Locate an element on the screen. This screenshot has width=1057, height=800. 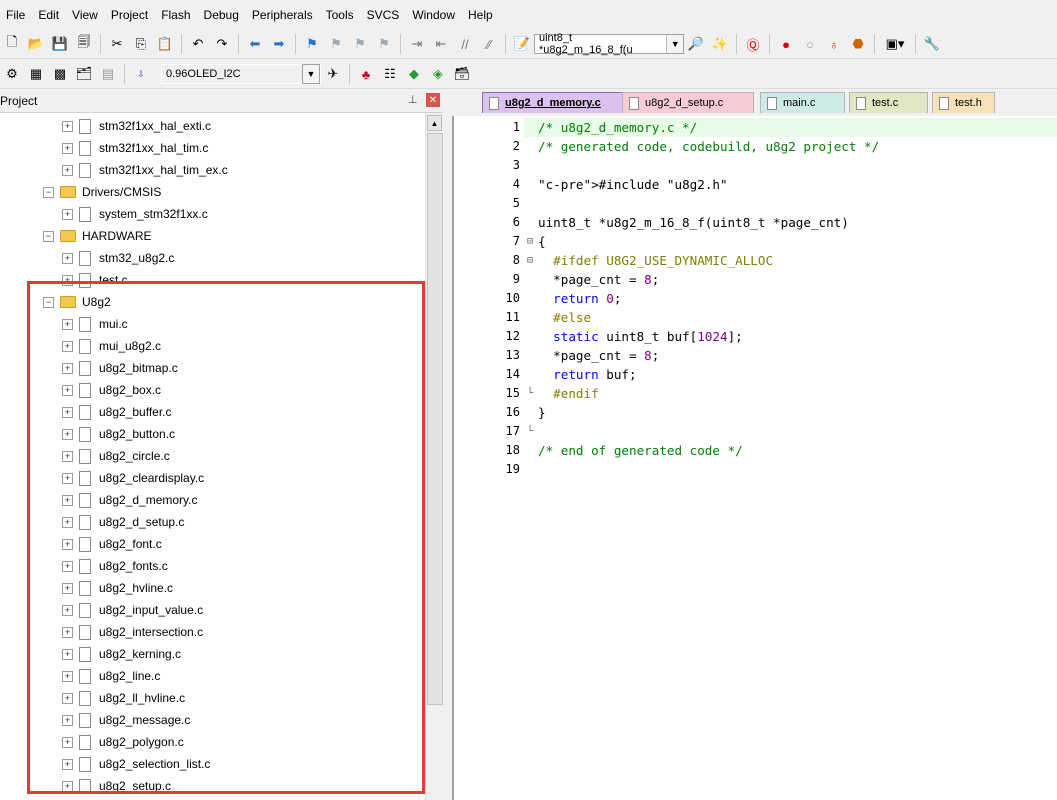
tree-file: + u8g2_input_value.c is located at coordinates (132, 610).